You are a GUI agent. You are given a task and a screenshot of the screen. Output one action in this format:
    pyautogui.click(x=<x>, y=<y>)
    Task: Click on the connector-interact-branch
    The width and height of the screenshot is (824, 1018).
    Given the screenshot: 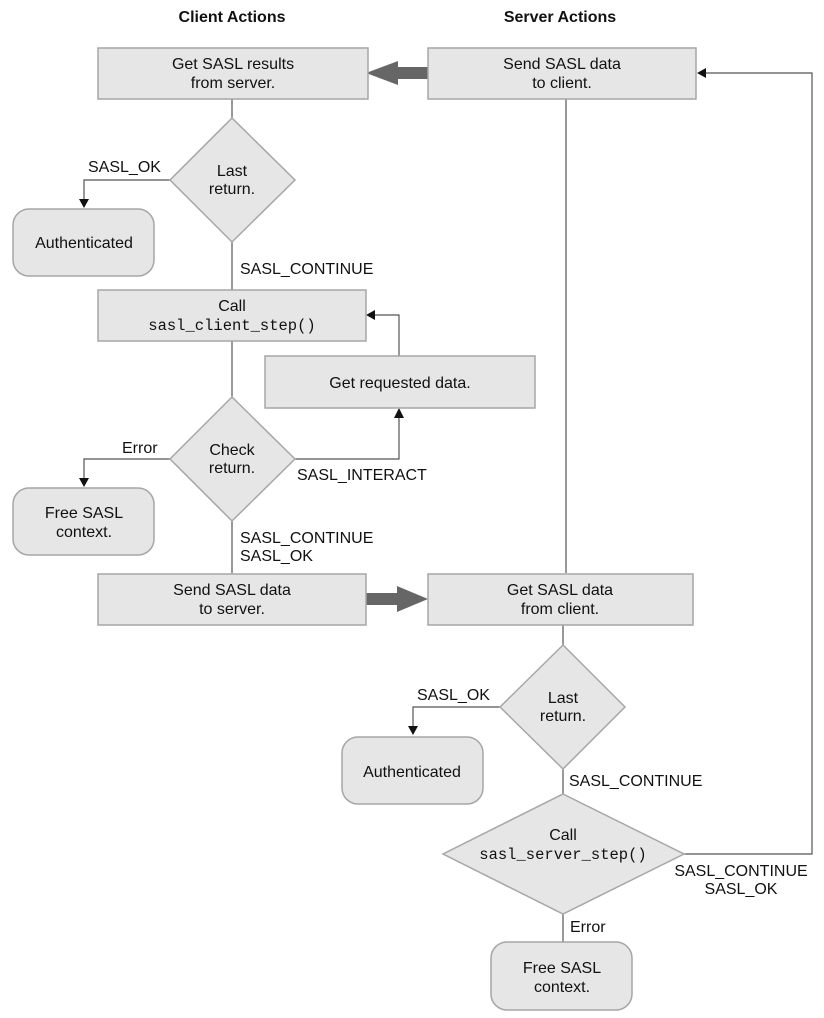 What is the action you would take?
    pyautogui.click(x=347, y=438)
    